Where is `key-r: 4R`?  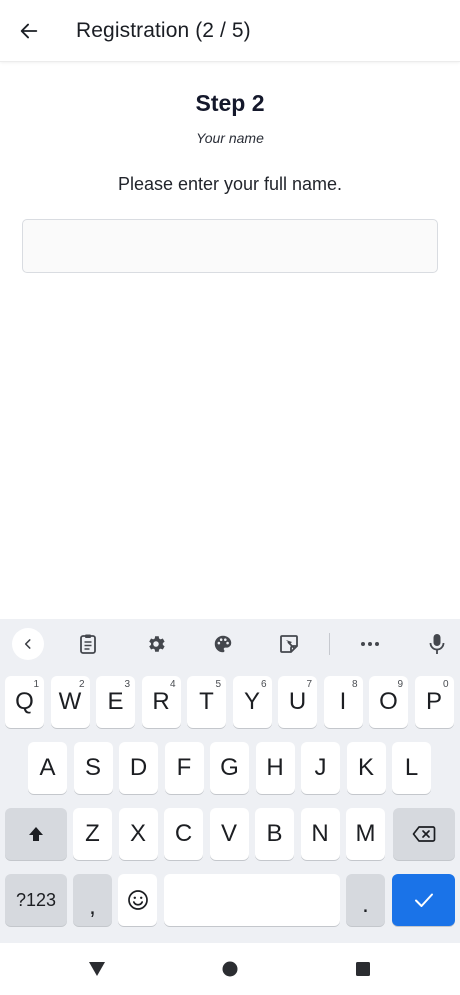 key-r: 4R is located at coordinates (161, 702).